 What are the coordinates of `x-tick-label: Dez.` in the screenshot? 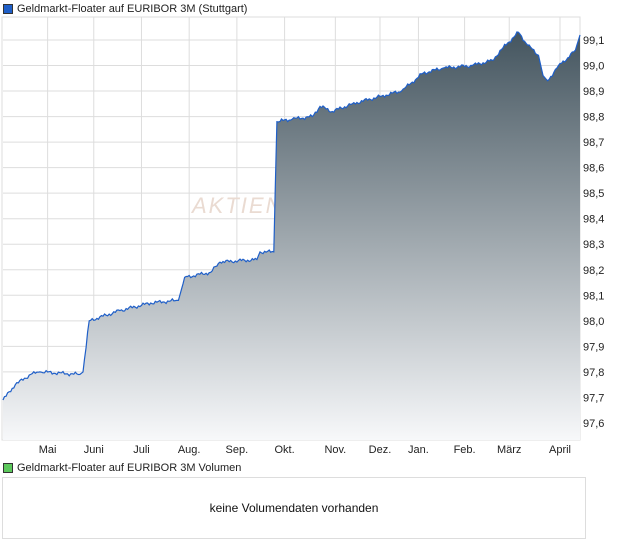 It's located at (380, 450).